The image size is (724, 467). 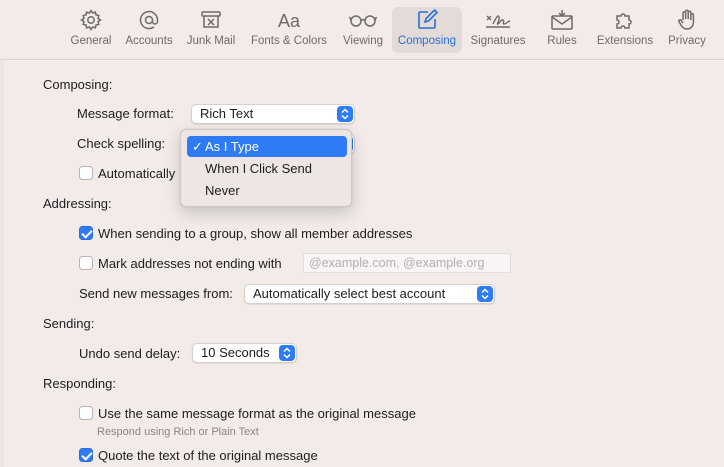 What do you see at coordinates (267, 146) in the screenshot?
I see `menu-item-as-i-type: ✓ As I Type` at bounding box center [267, 146].